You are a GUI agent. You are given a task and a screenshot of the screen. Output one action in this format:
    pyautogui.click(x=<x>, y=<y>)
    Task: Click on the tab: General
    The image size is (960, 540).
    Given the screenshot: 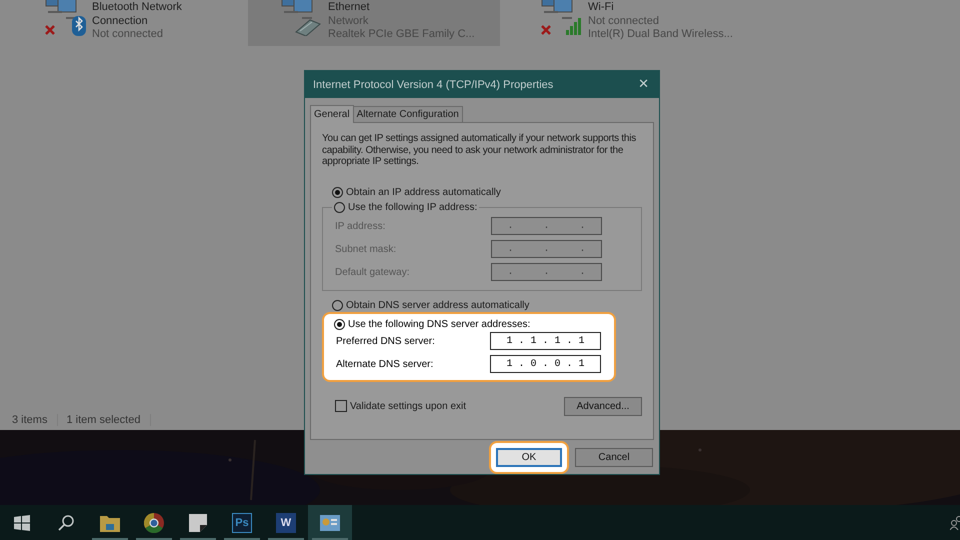 What is the action you would take?
    pyautogui.click(x=332, y=114)
    